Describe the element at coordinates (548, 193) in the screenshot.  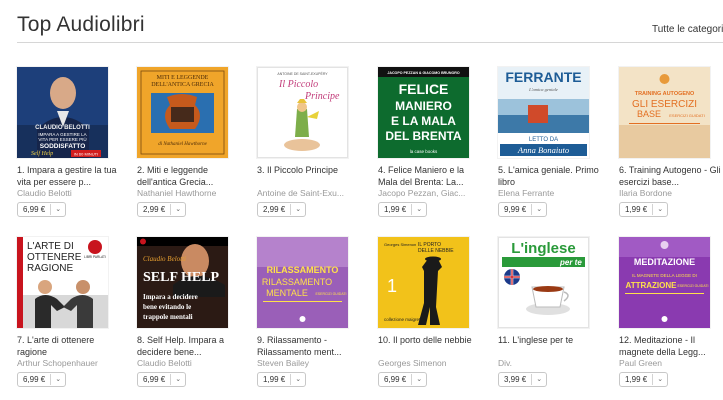
I see `book-author: Elena Ferrante` at that location.